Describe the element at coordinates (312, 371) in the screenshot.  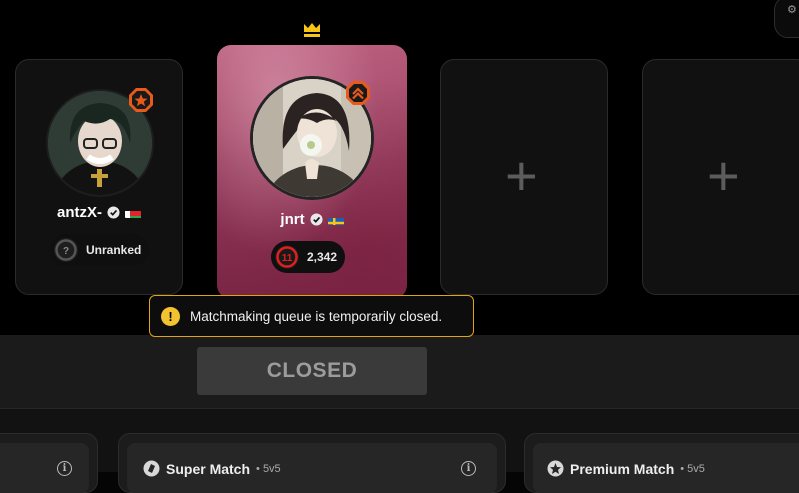
I see `queue-closed-button: CLOSED` at that location.